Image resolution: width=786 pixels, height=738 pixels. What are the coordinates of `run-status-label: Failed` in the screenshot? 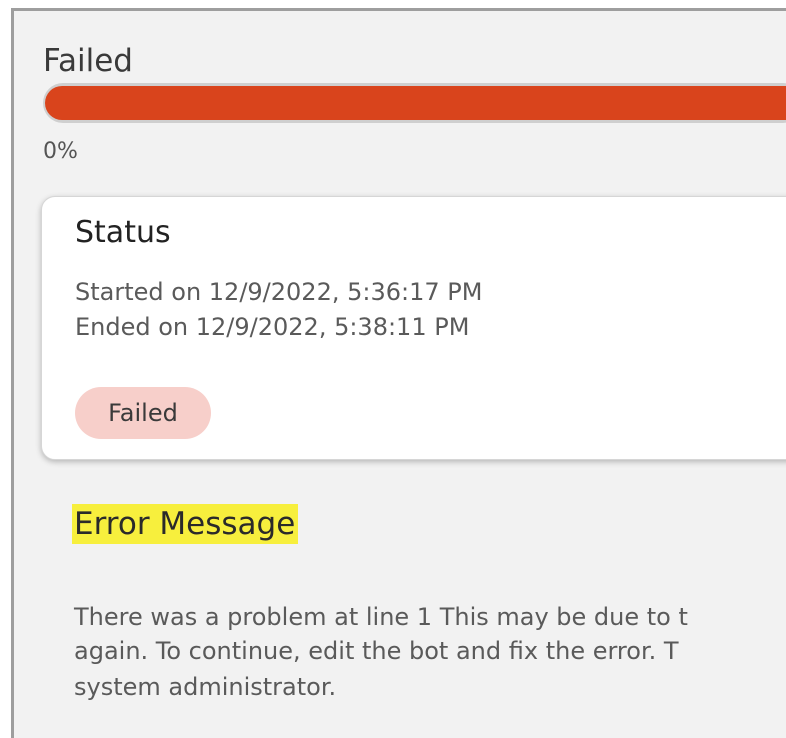 It's located at (88, 61).